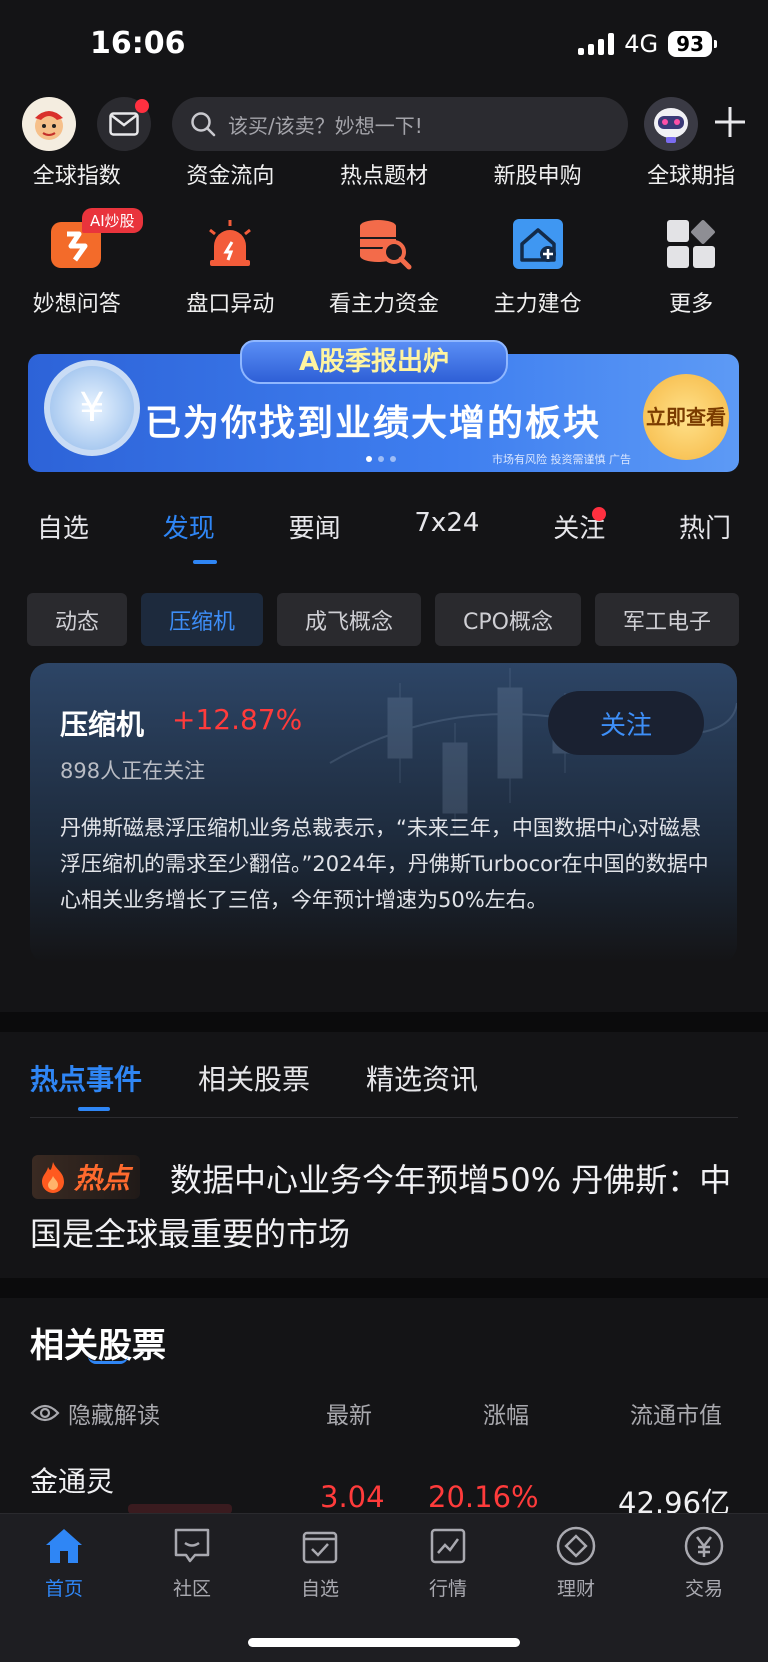 The width and height of the screenshot is (768, 1662). I want to click on chip-compressor: 压缩机, so click(202, 619).